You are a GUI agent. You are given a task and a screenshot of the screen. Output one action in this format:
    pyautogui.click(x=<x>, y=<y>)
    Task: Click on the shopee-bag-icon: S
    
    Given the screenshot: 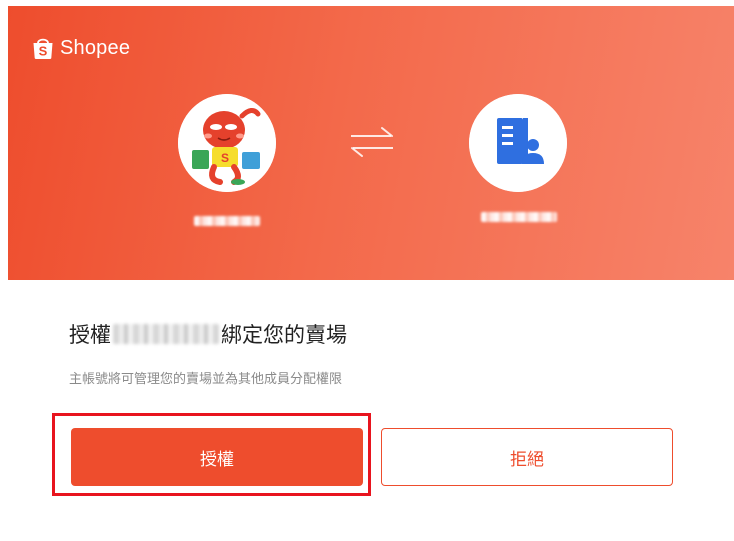 What is the action you would take?
    pyautogui.click(x=43, y=48)
    